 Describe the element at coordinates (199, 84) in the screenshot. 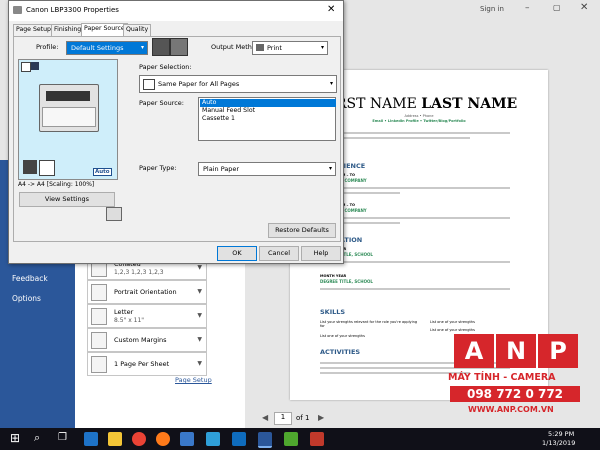

I see `paper-selection-value: Same Paper for All Pages` at that location.